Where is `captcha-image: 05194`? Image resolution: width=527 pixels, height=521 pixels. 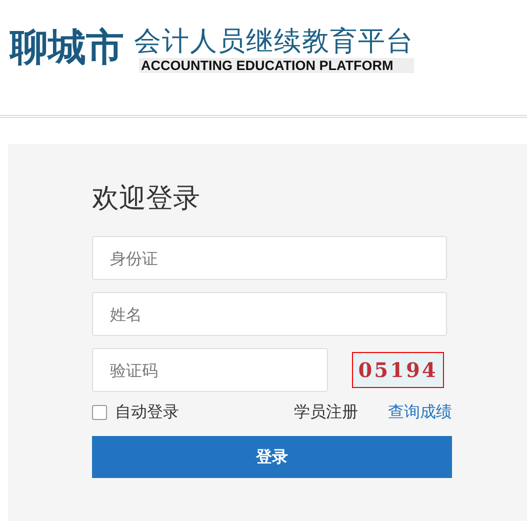 captcha-image: 05194 is located at coordinates (398, 370).